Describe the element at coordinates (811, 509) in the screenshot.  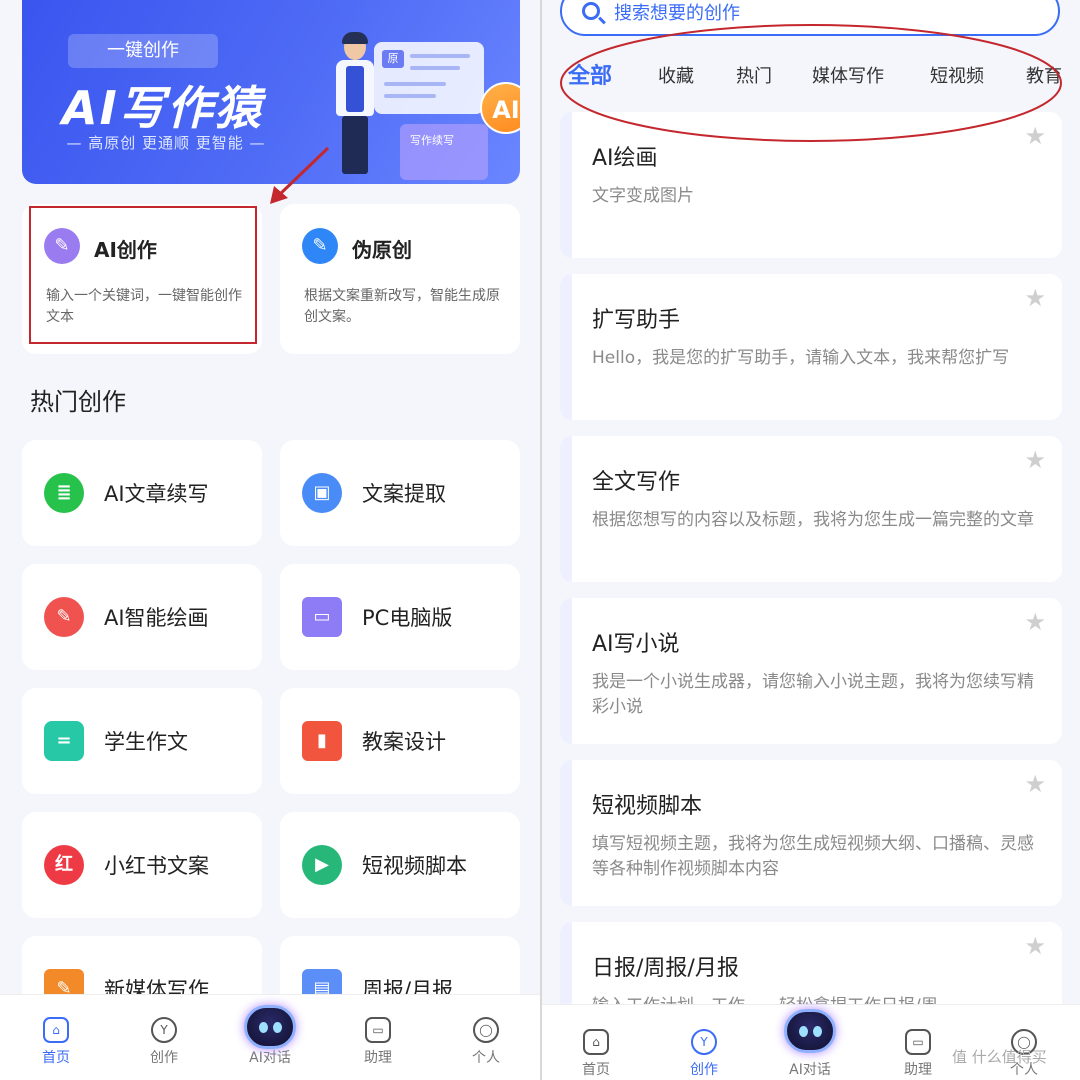
I see `list-item: 全文写作 根据您想写的内容以及标题，我将为您生成一篇完整的文章 ★` at that location.